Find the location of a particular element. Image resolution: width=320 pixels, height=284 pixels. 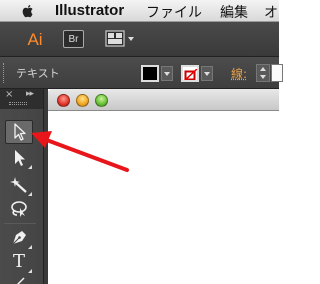

magic-wand-tool-icon is located at coordinates (18, 185).